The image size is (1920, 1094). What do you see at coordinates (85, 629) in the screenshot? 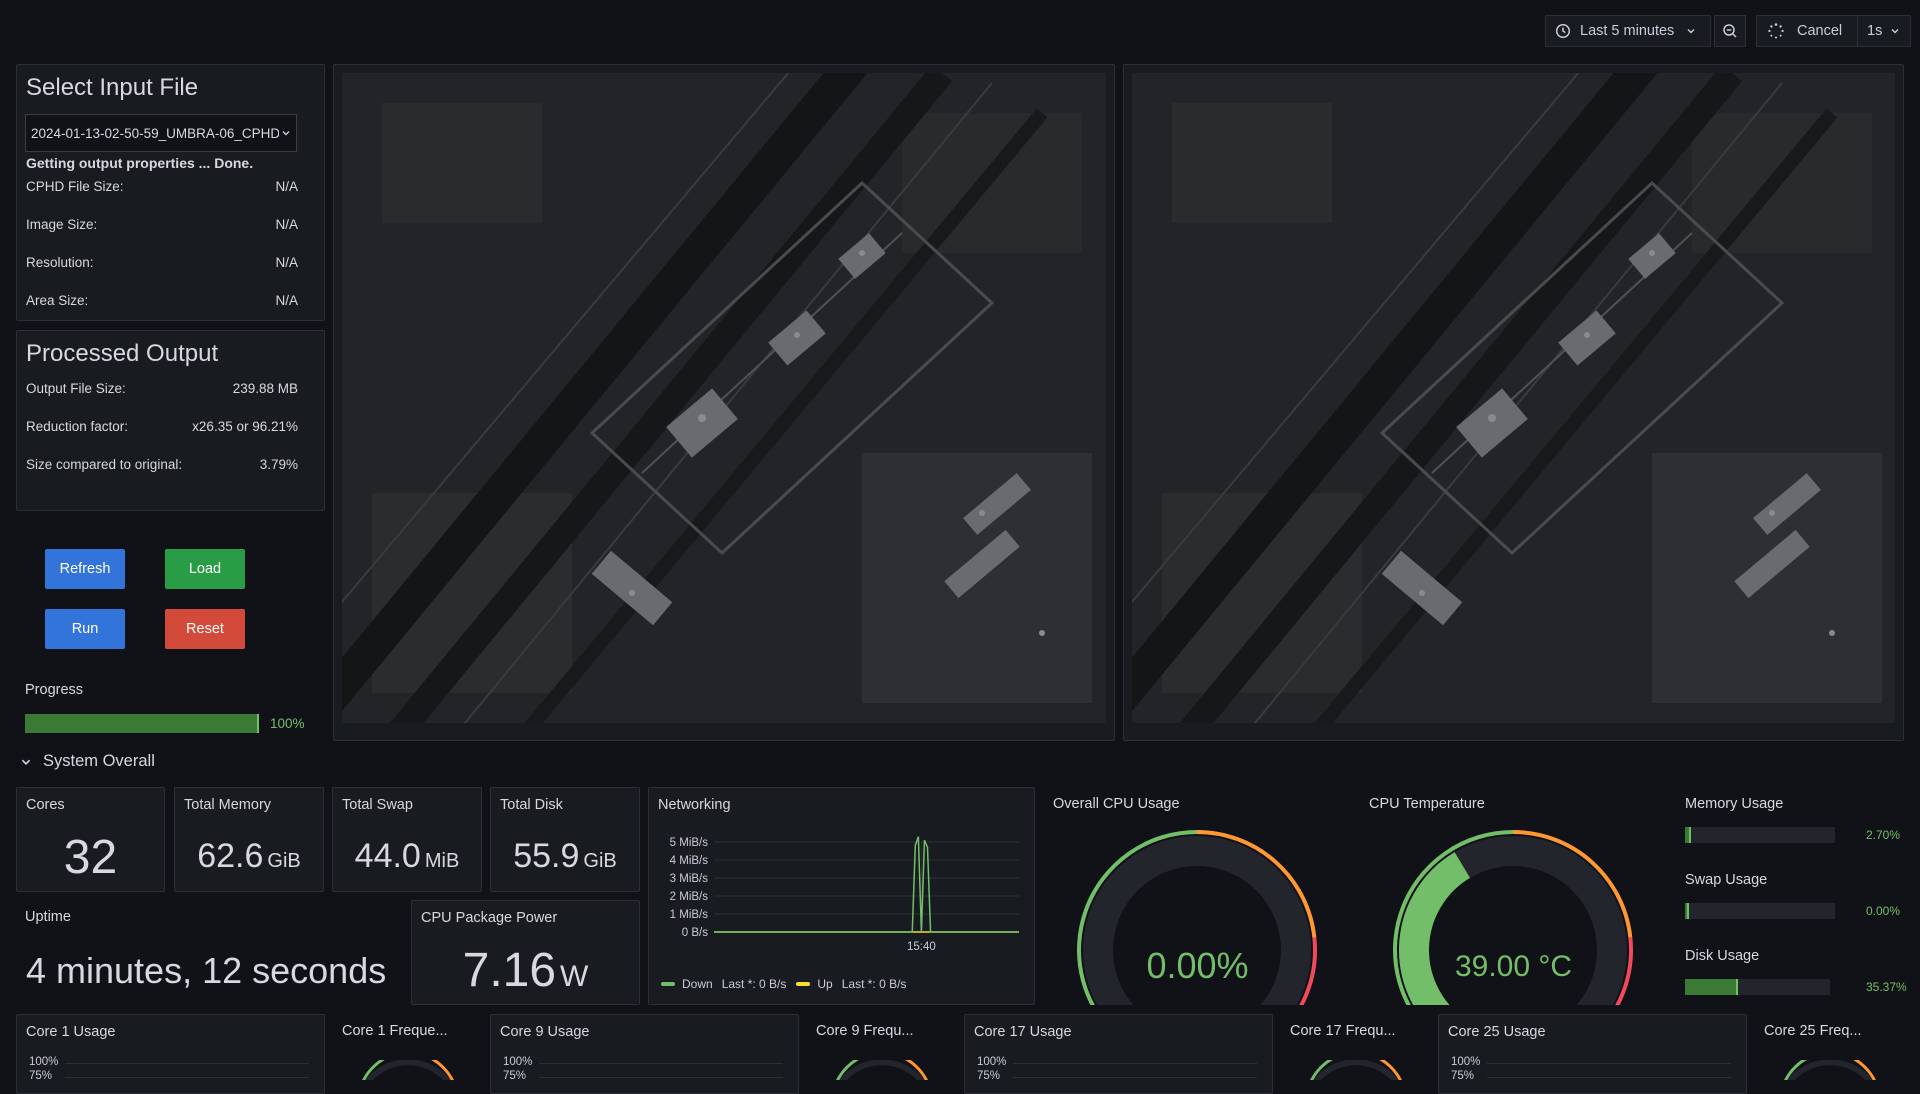
I see `run-button: Run` at bounding box center [85, 629].